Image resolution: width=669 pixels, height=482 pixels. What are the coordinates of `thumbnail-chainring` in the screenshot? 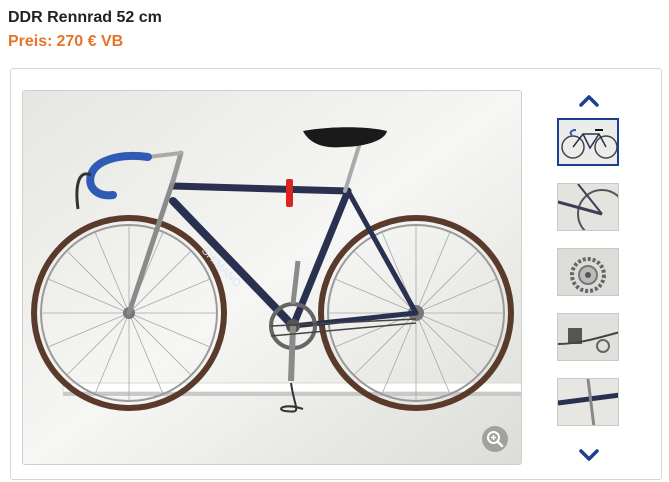 It's located at (588, 272).